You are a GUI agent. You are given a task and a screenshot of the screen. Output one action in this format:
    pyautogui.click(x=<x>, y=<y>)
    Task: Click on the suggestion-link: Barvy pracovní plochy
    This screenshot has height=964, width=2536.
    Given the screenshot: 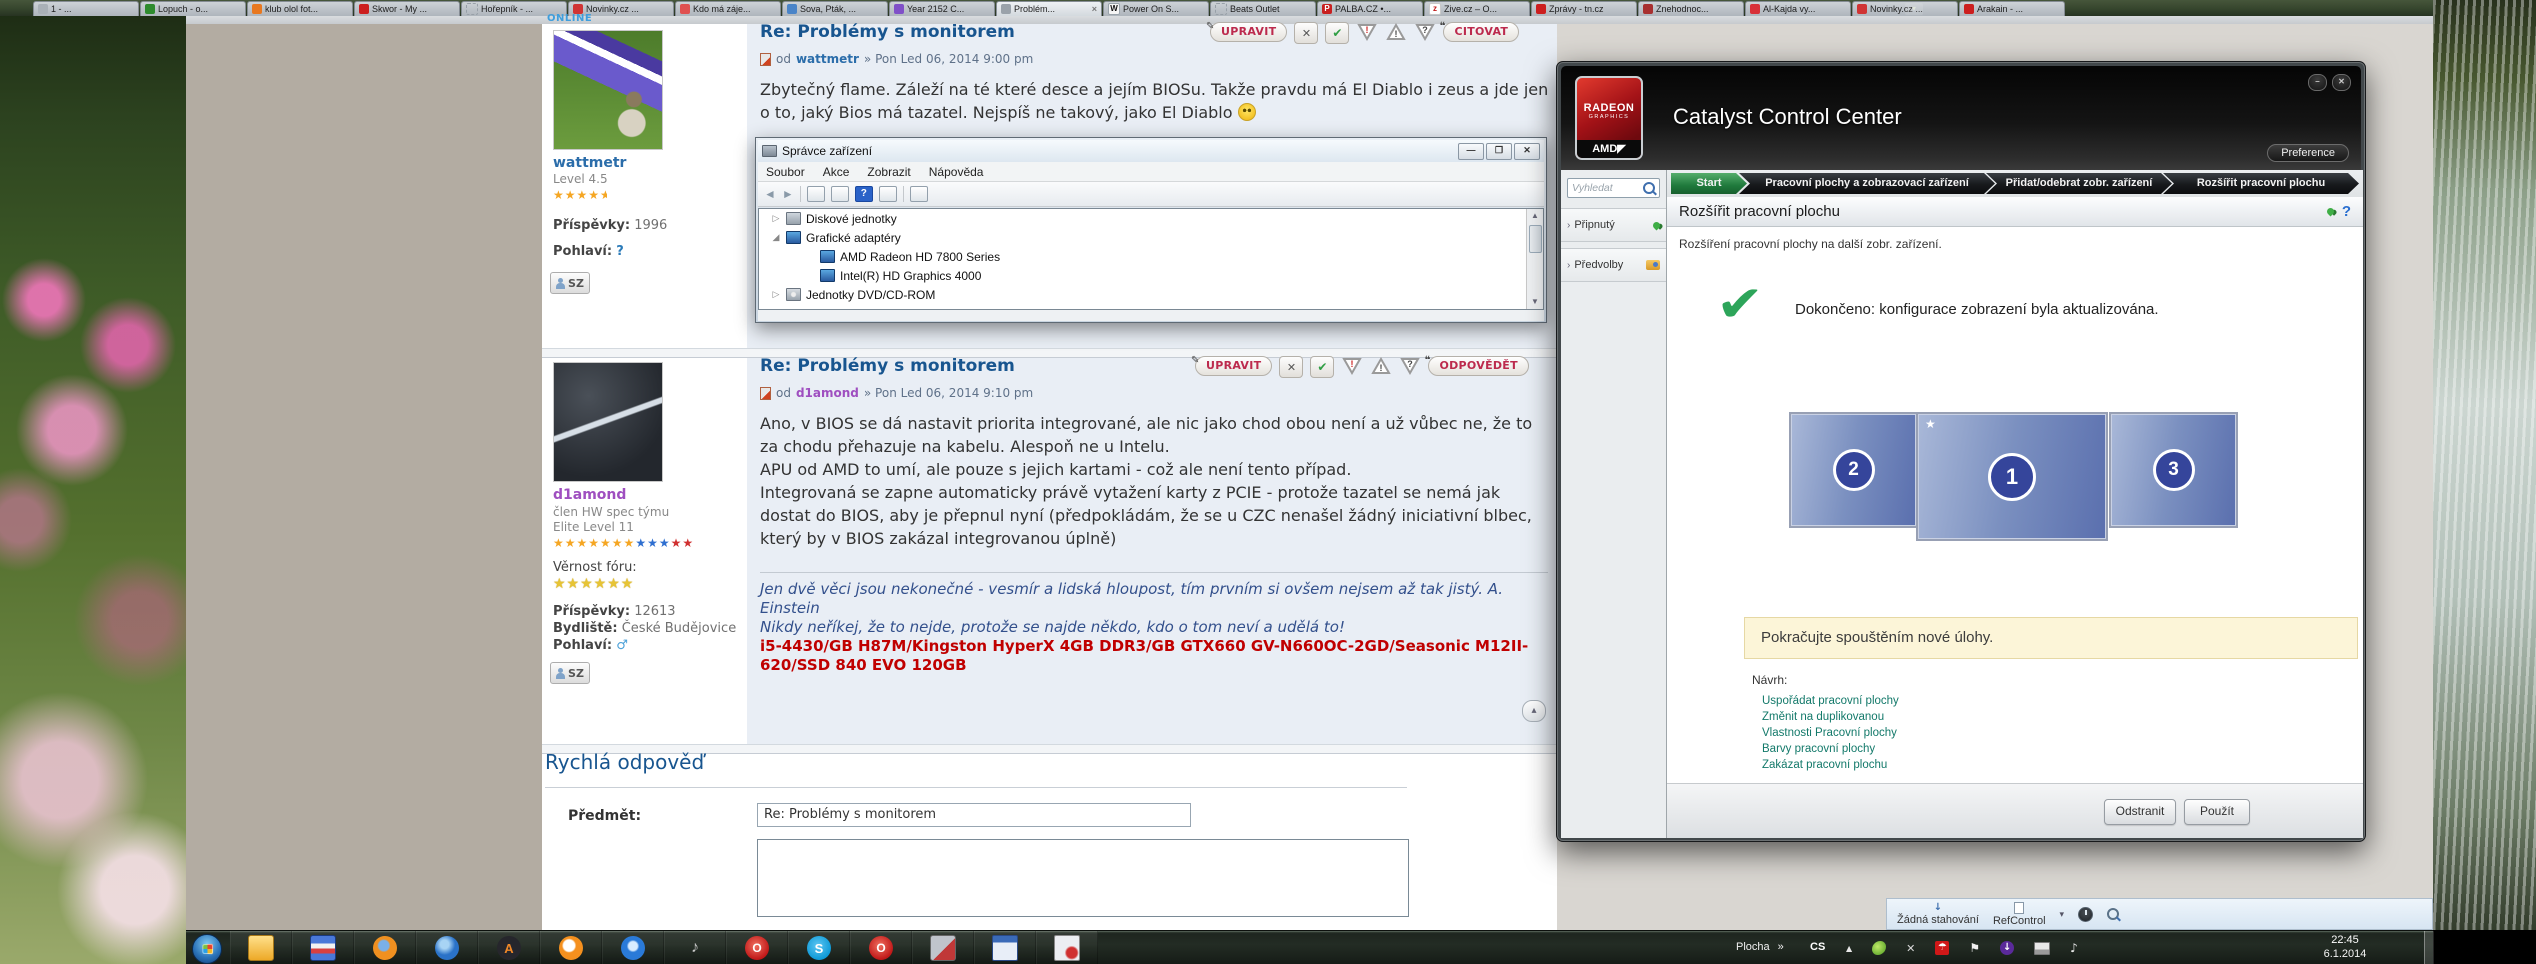 What is the action you would take?
    pyautogui.click(x=1830, y=749)
    